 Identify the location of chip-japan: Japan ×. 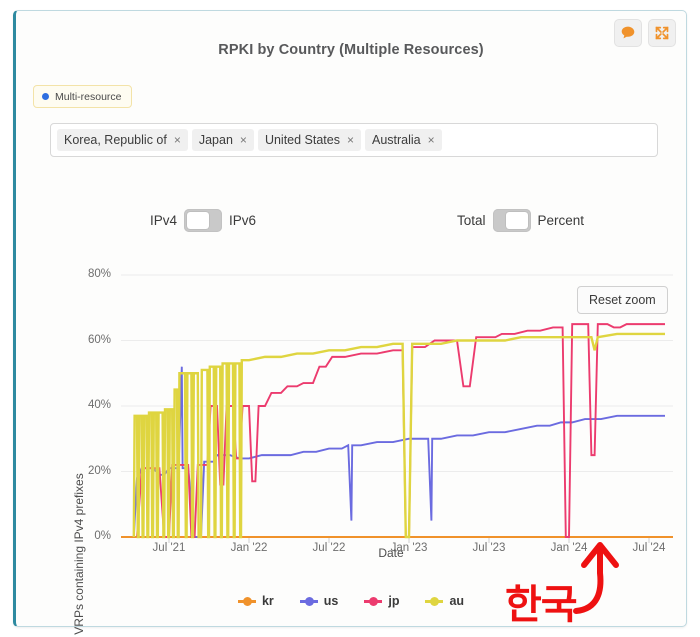
(222, 140).